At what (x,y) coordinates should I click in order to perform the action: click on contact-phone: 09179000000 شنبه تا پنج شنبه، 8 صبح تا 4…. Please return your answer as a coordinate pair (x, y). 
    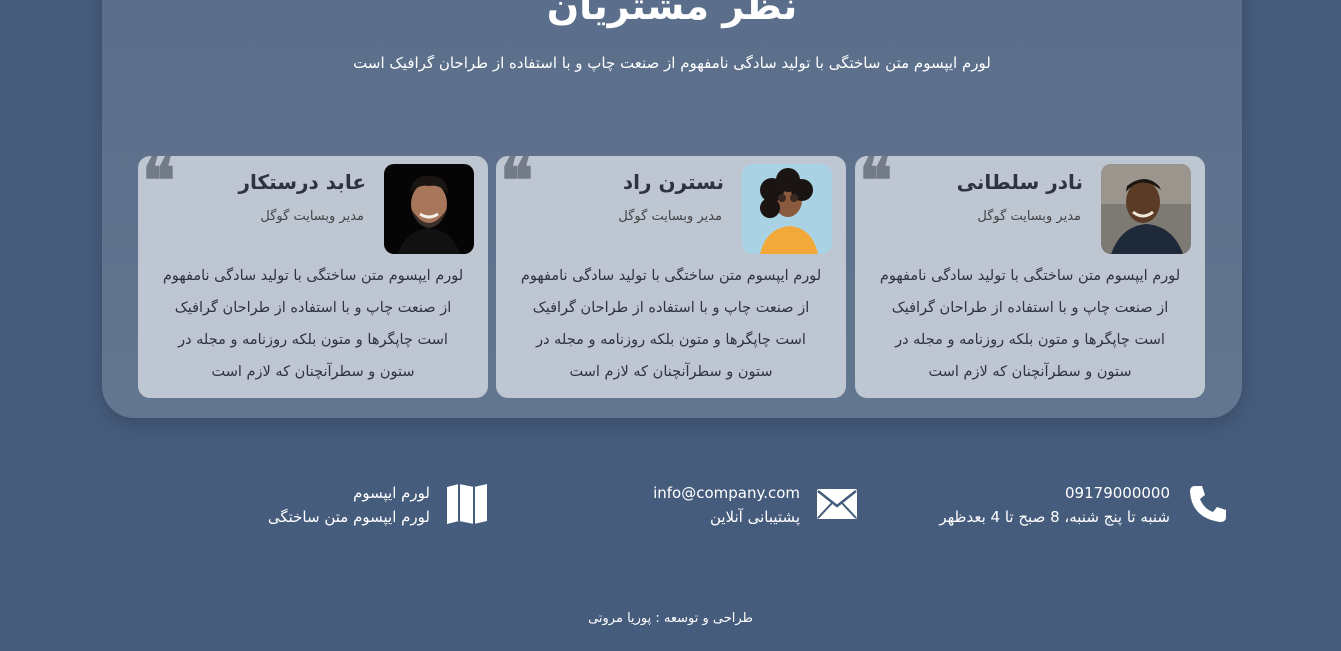
    Looking at the image, I should click on (1065, 505).